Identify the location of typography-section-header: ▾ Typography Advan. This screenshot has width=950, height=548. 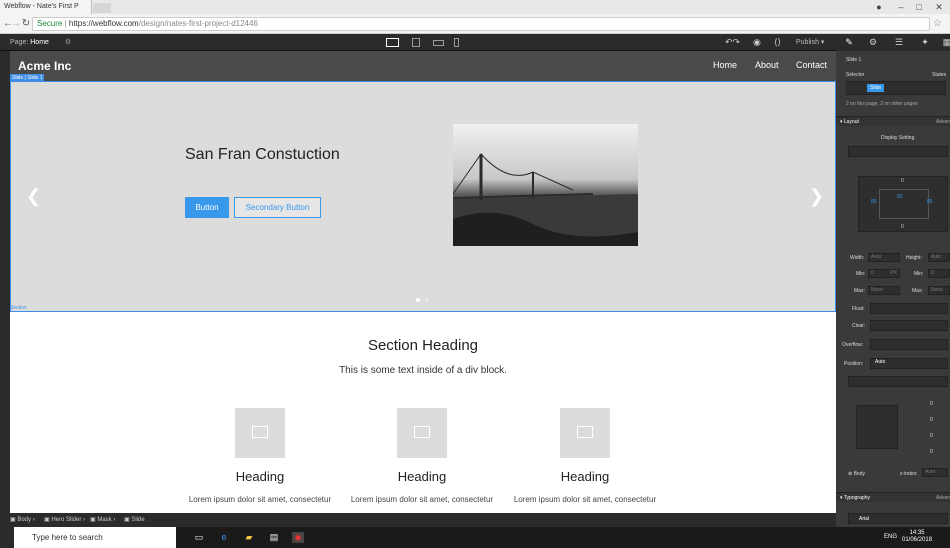
(893, 497).